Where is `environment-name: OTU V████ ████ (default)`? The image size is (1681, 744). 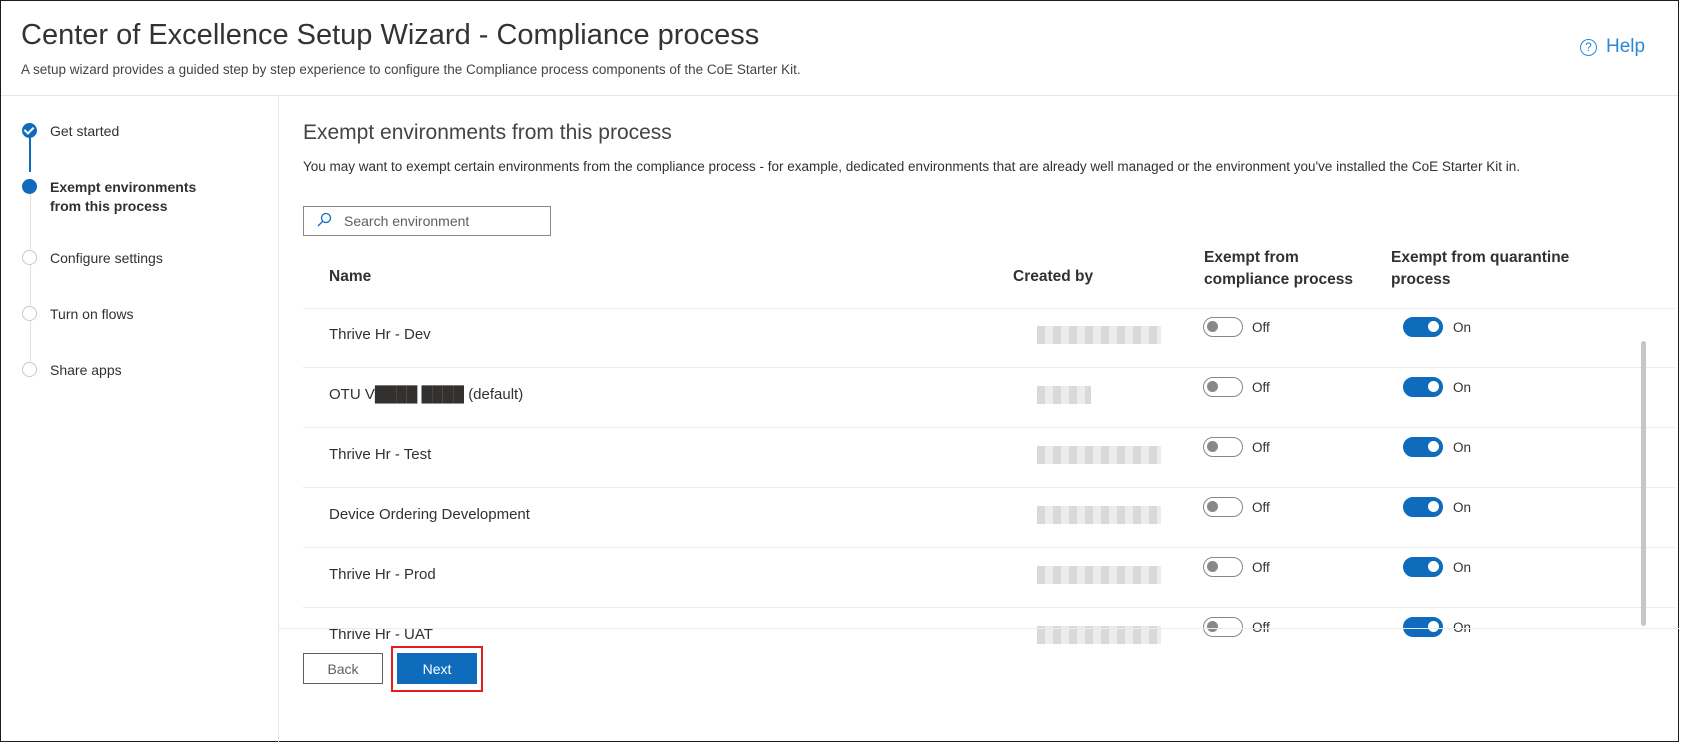
environment-name: OTU V████ ████ (default) is located at coordinates (426, 394).